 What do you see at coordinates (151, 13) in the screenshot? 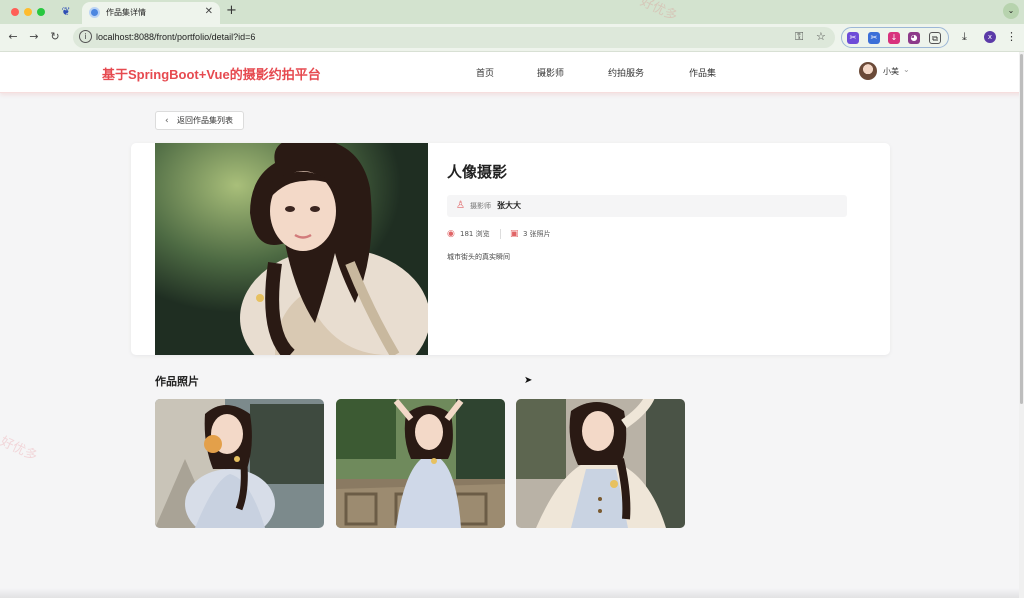
I see `browser-tab-active: 作品集详情 ✕` at bounding box center [151, 13].